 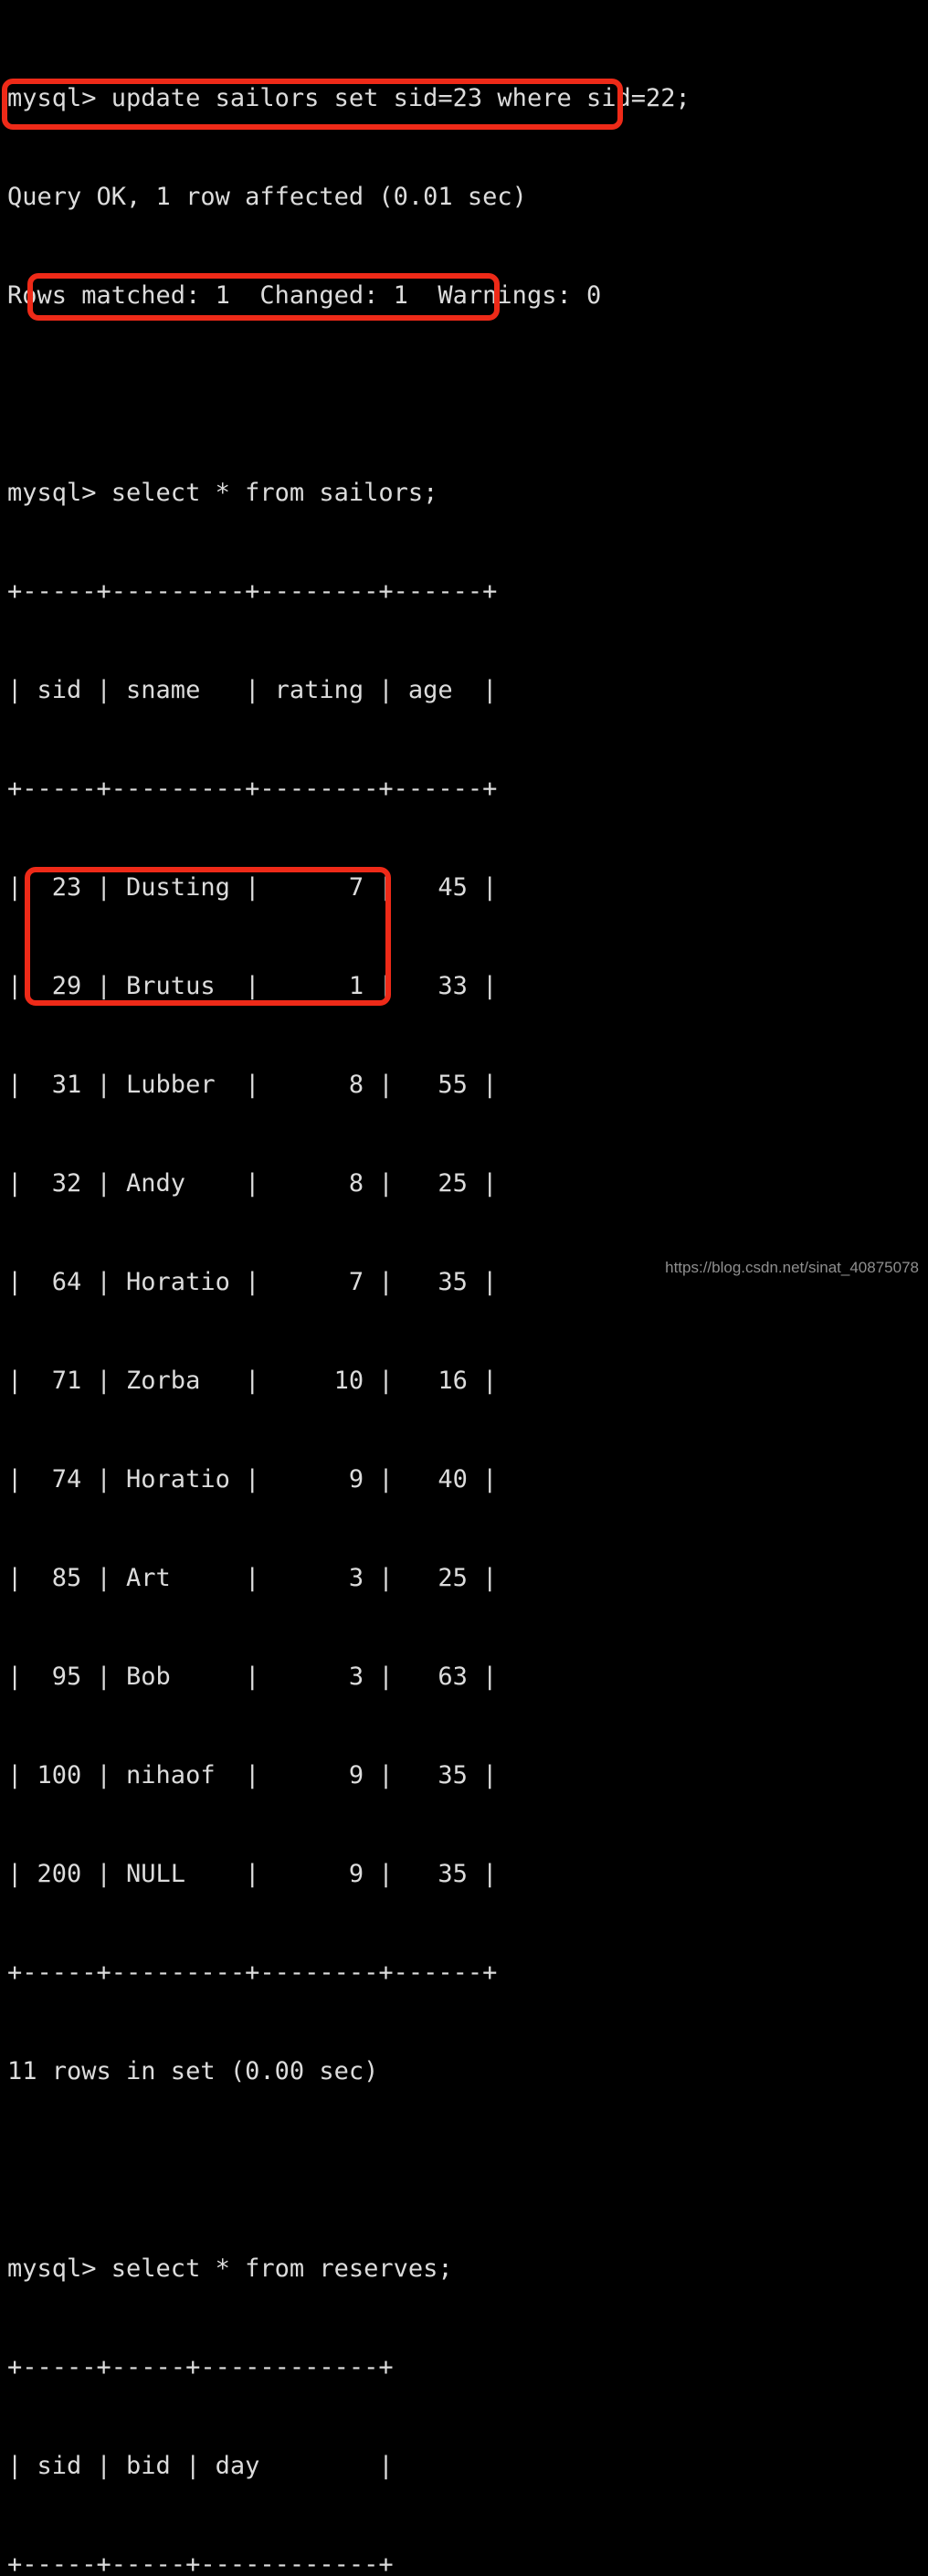 What do you see at coordinates (253, 1677) in the screenshot?
I see `terminal-line: | 95 | Bob | 3 | 63 |` at bounding box center [253, 1677].